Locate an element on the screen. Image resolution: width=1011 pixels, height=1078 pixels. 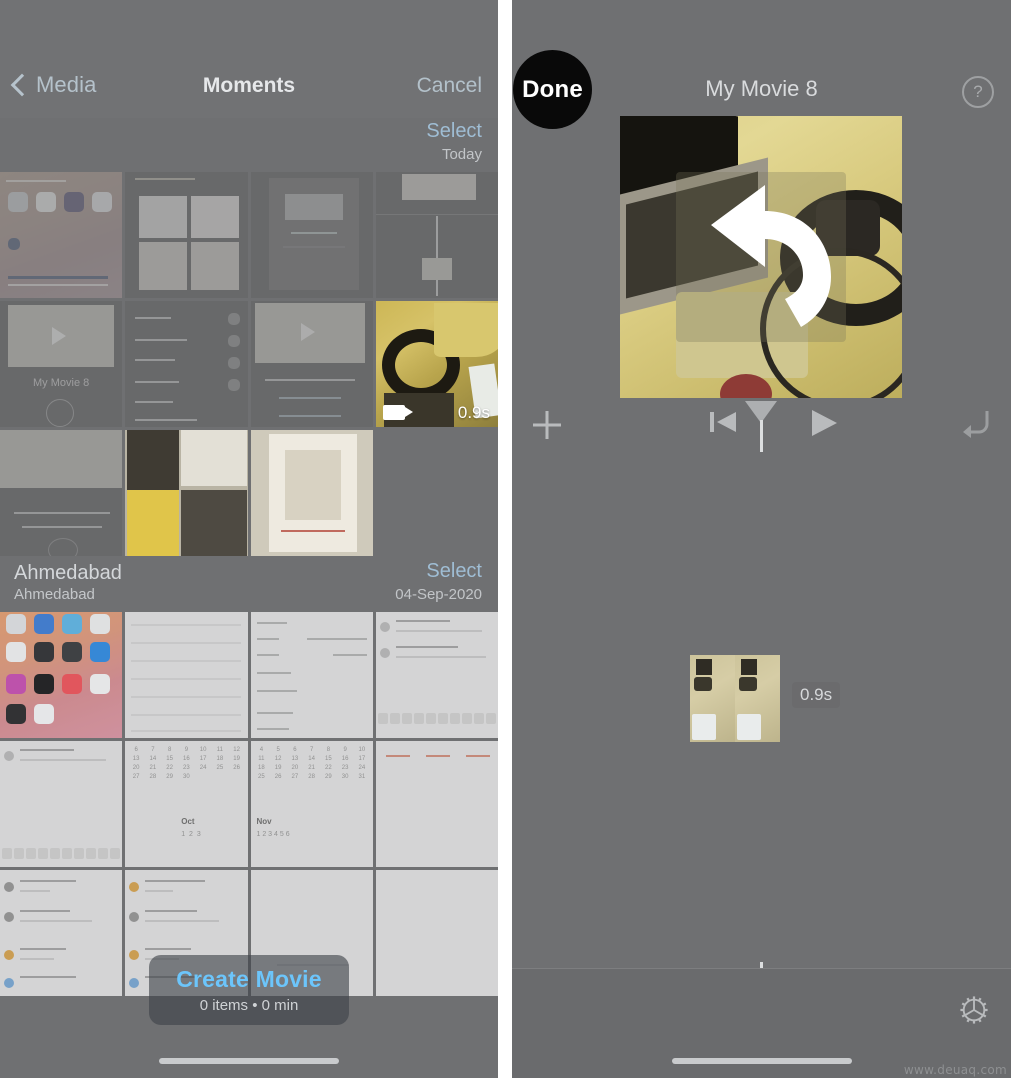
question-circle-icon: ? is located at coordinates (978, 92).